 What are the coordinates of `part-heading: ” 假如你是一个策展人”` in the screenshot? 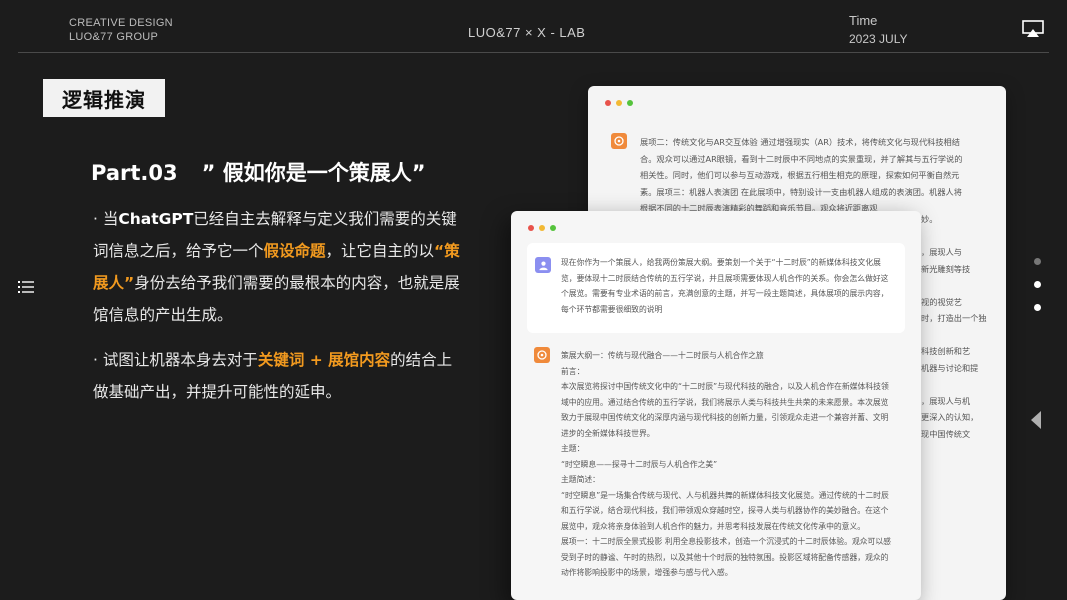 It's located at (313, 173).